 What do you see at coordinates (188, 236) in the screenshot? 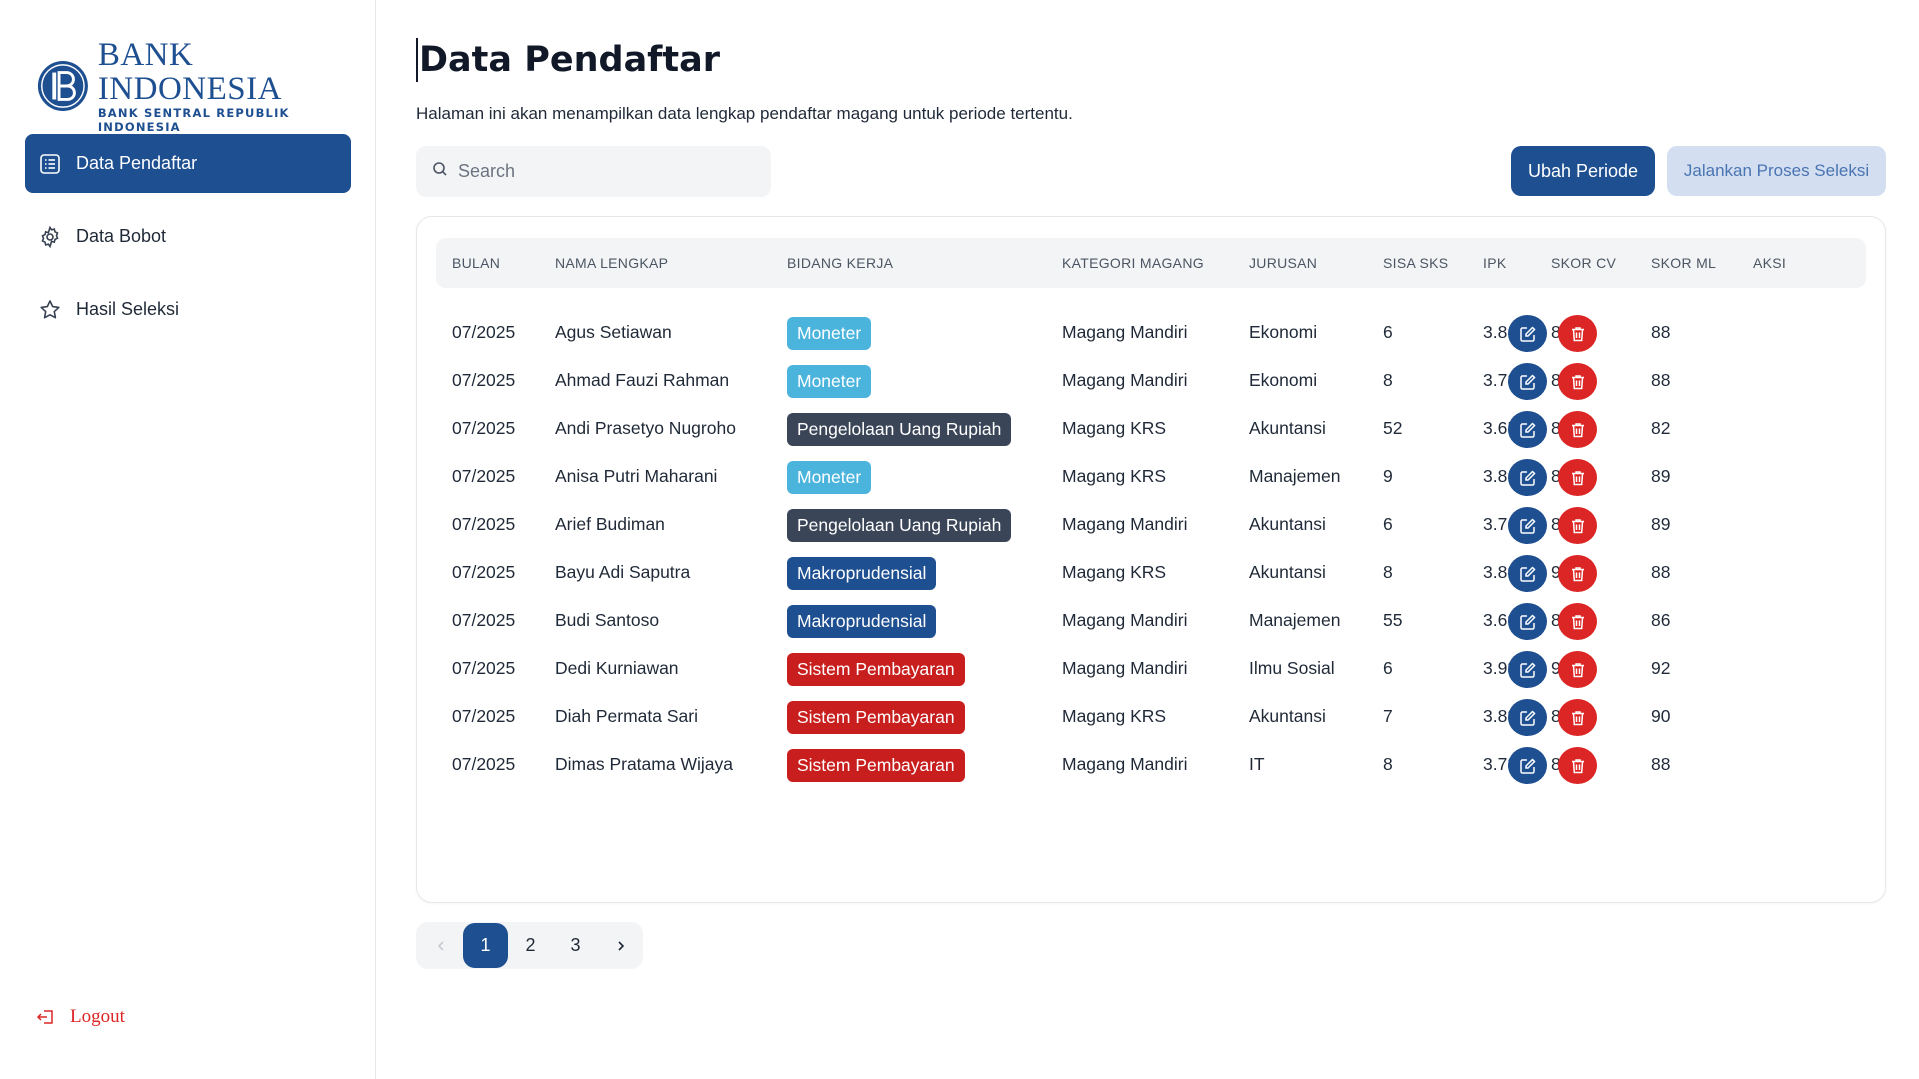
I see `sidebar-item-data-bobot: Data Bobot` at bounding box center [188, 236].